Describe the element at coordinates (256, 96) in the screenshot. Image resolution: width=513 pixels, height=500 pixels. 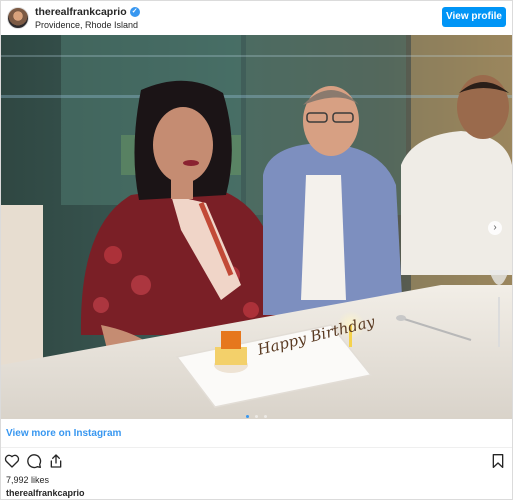
I see `light-streak` at that location.